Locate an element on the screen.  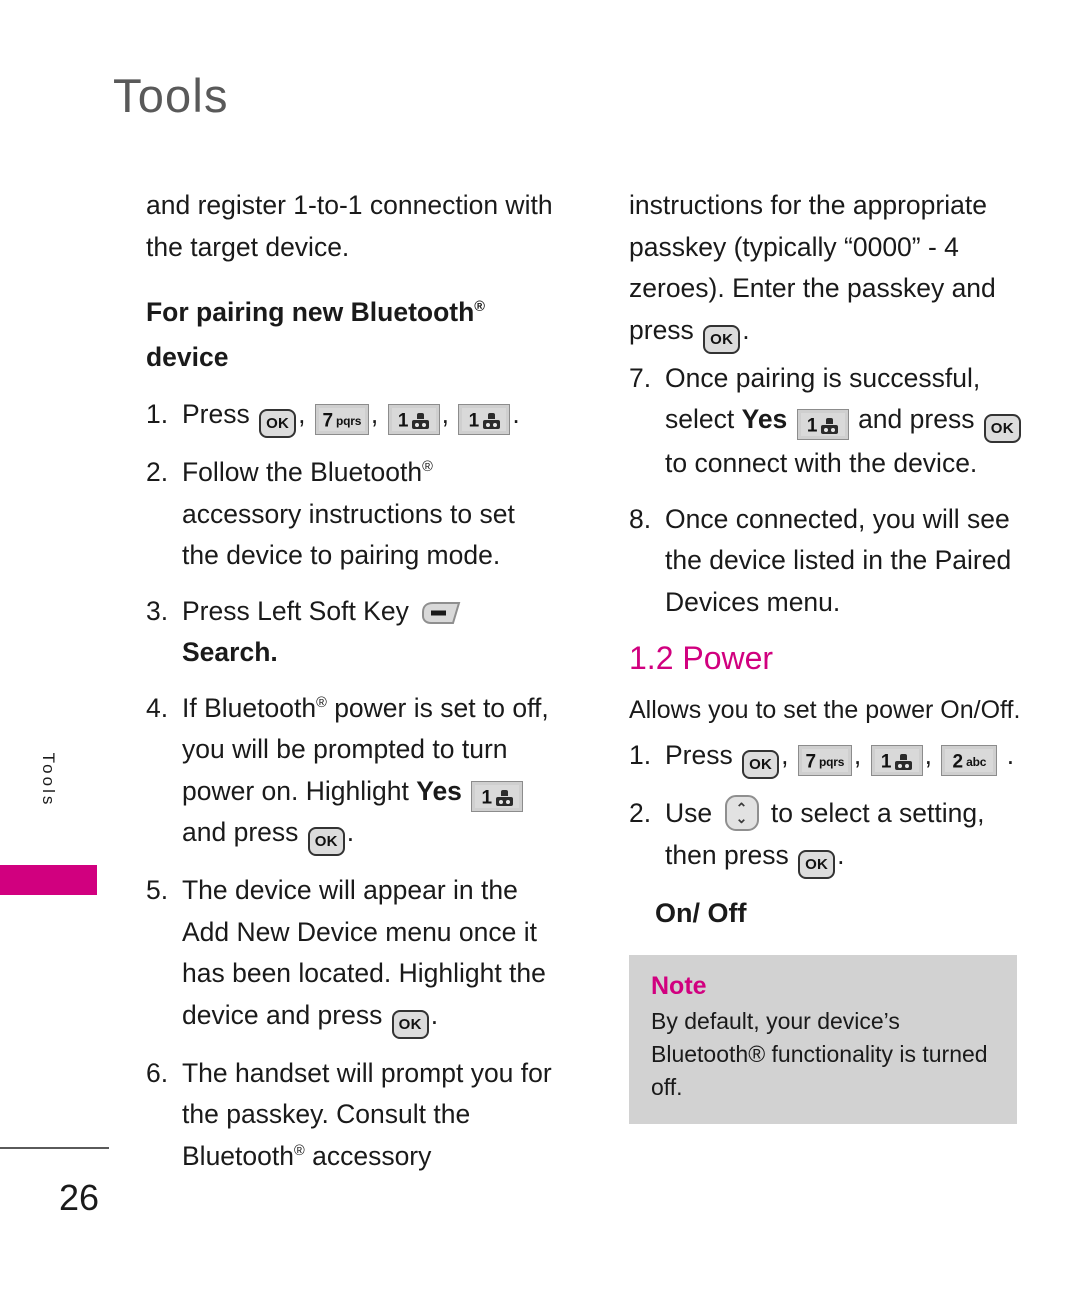
nav-up-down-key-icon: ⌃ ⌄ is located at coordinates (741, 813).